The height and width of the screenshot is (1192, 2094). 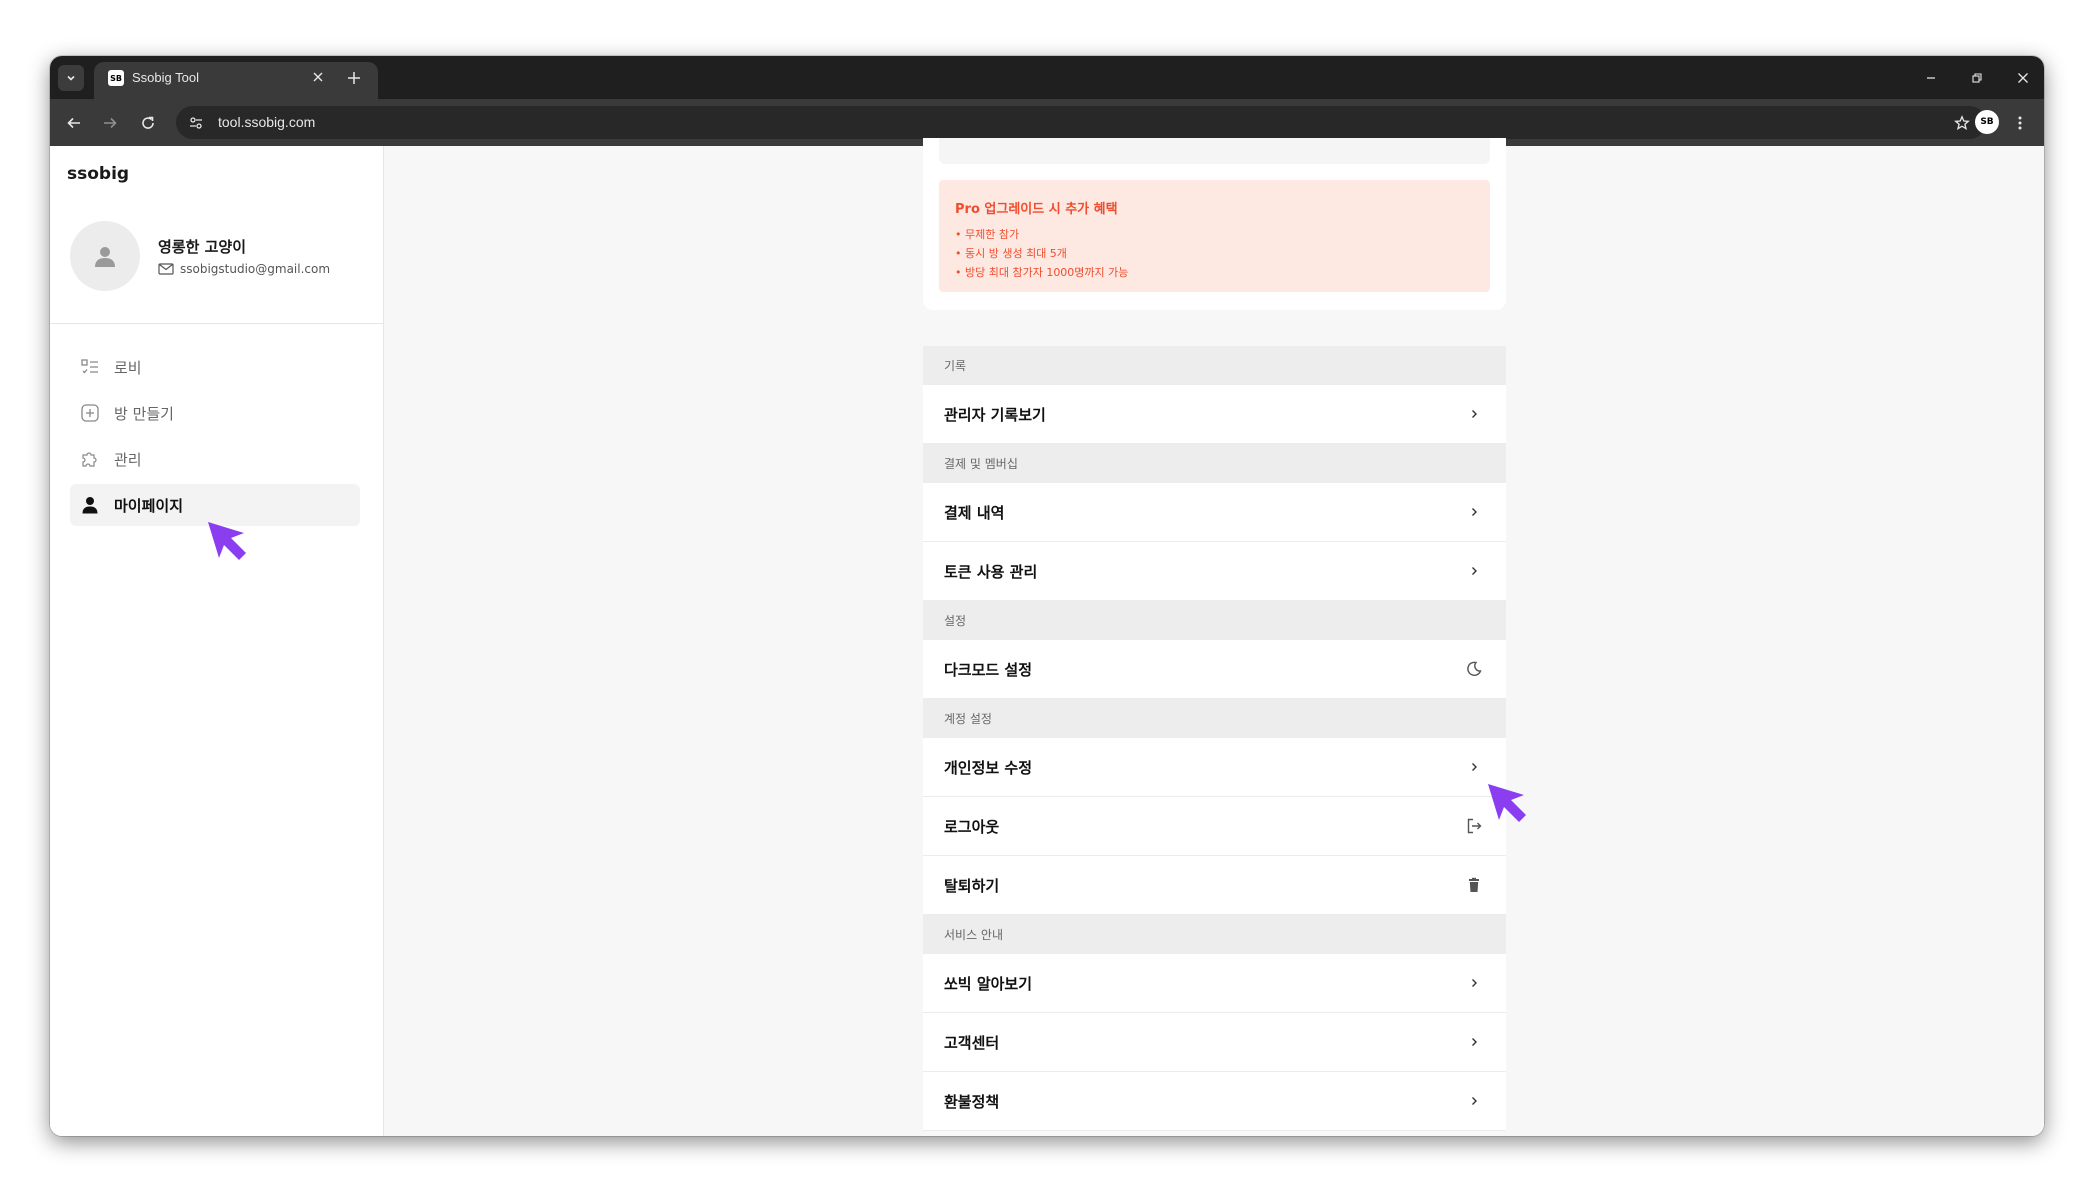 I want to click on back-button, so click(x=74, y=123).